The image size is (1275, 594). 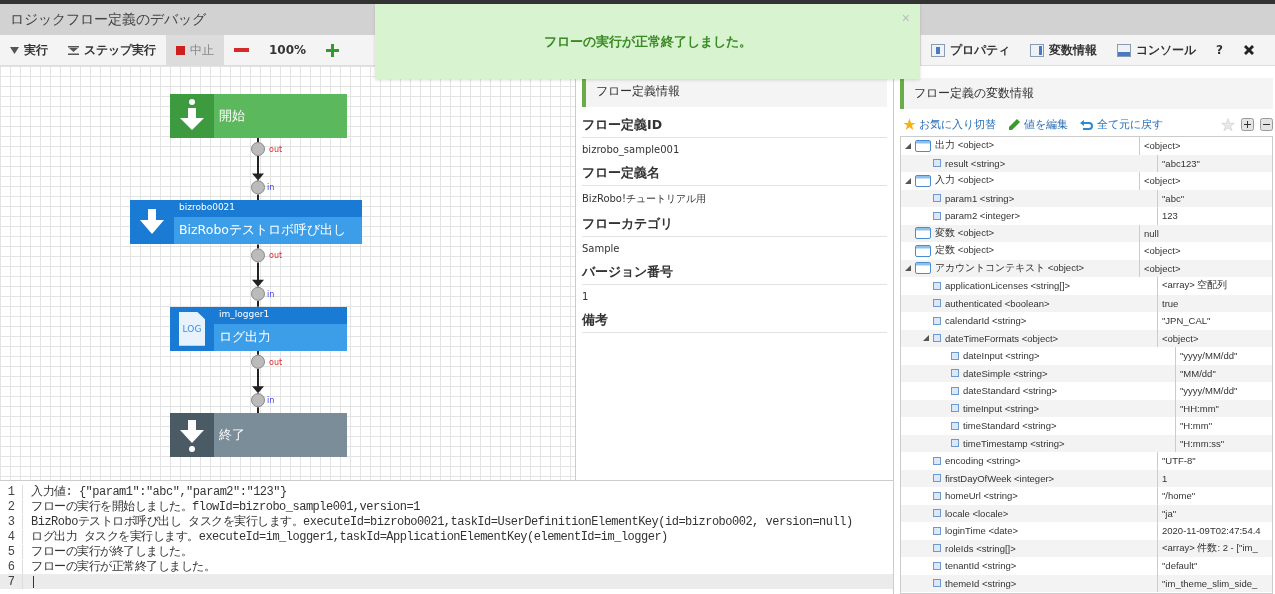 What do you see at coordinates (1197, 373) in the screenshot?
I see `variable-value: "MM/dd"` at bounding box center [1197, 373].